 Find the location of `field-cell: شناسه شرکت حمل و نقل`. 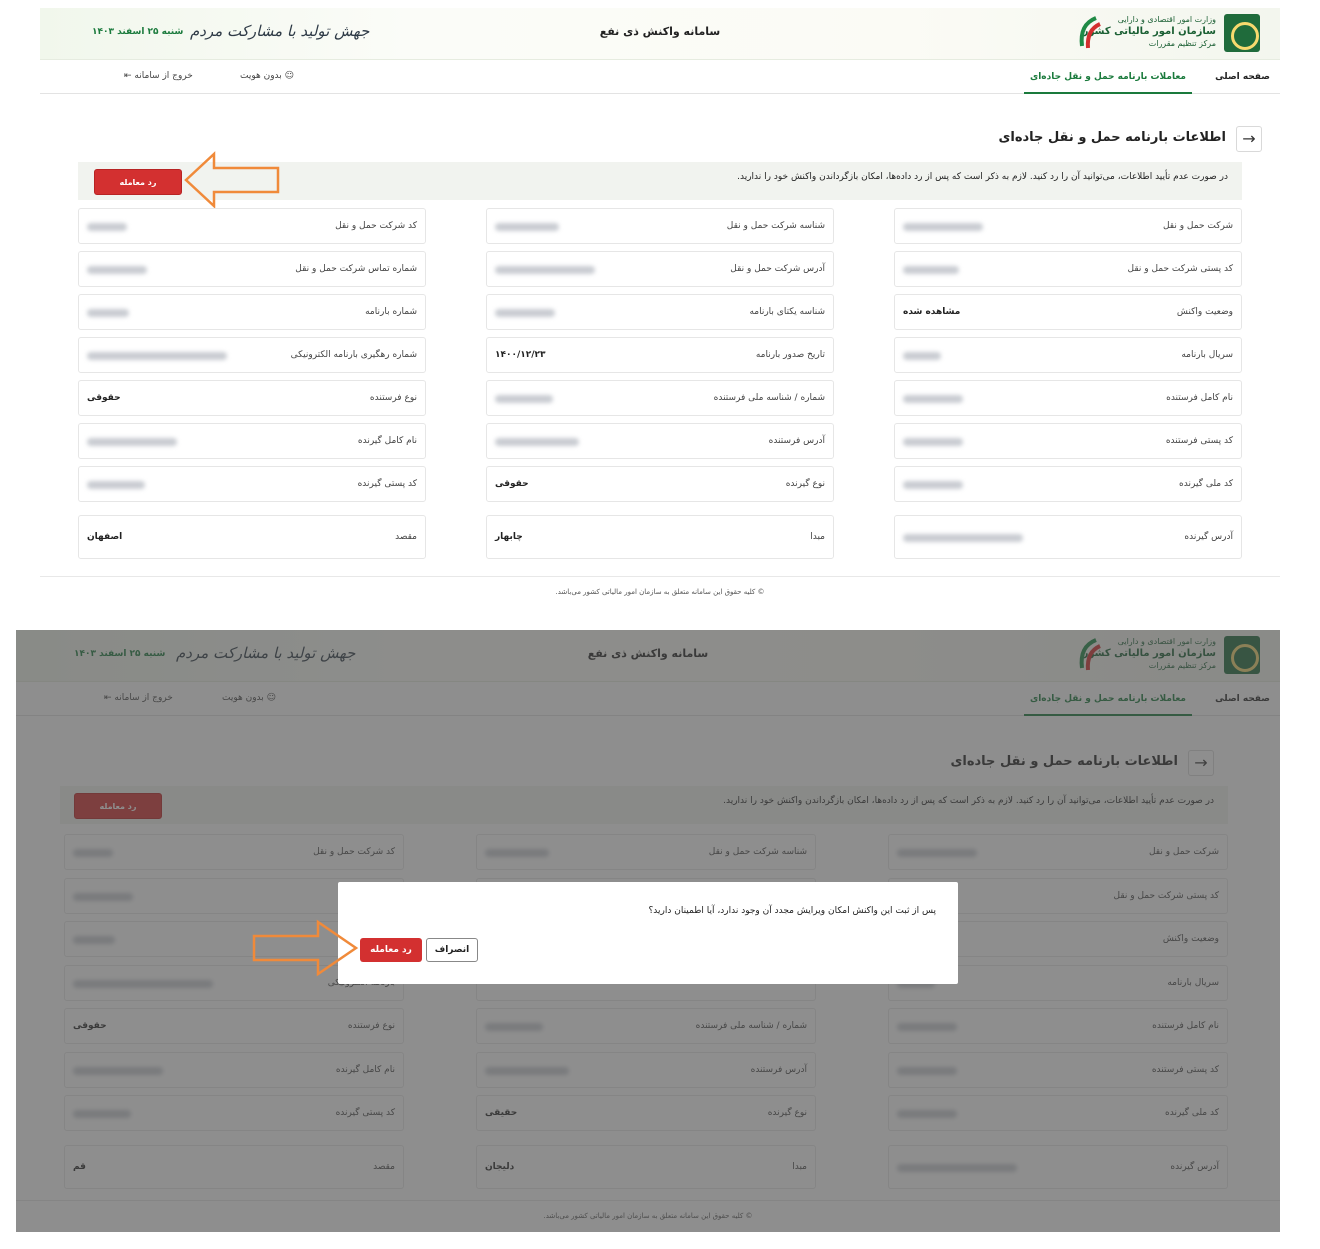

field-cell: شناسه شرکت حمل و نقل is located at coordinates (660, 226).